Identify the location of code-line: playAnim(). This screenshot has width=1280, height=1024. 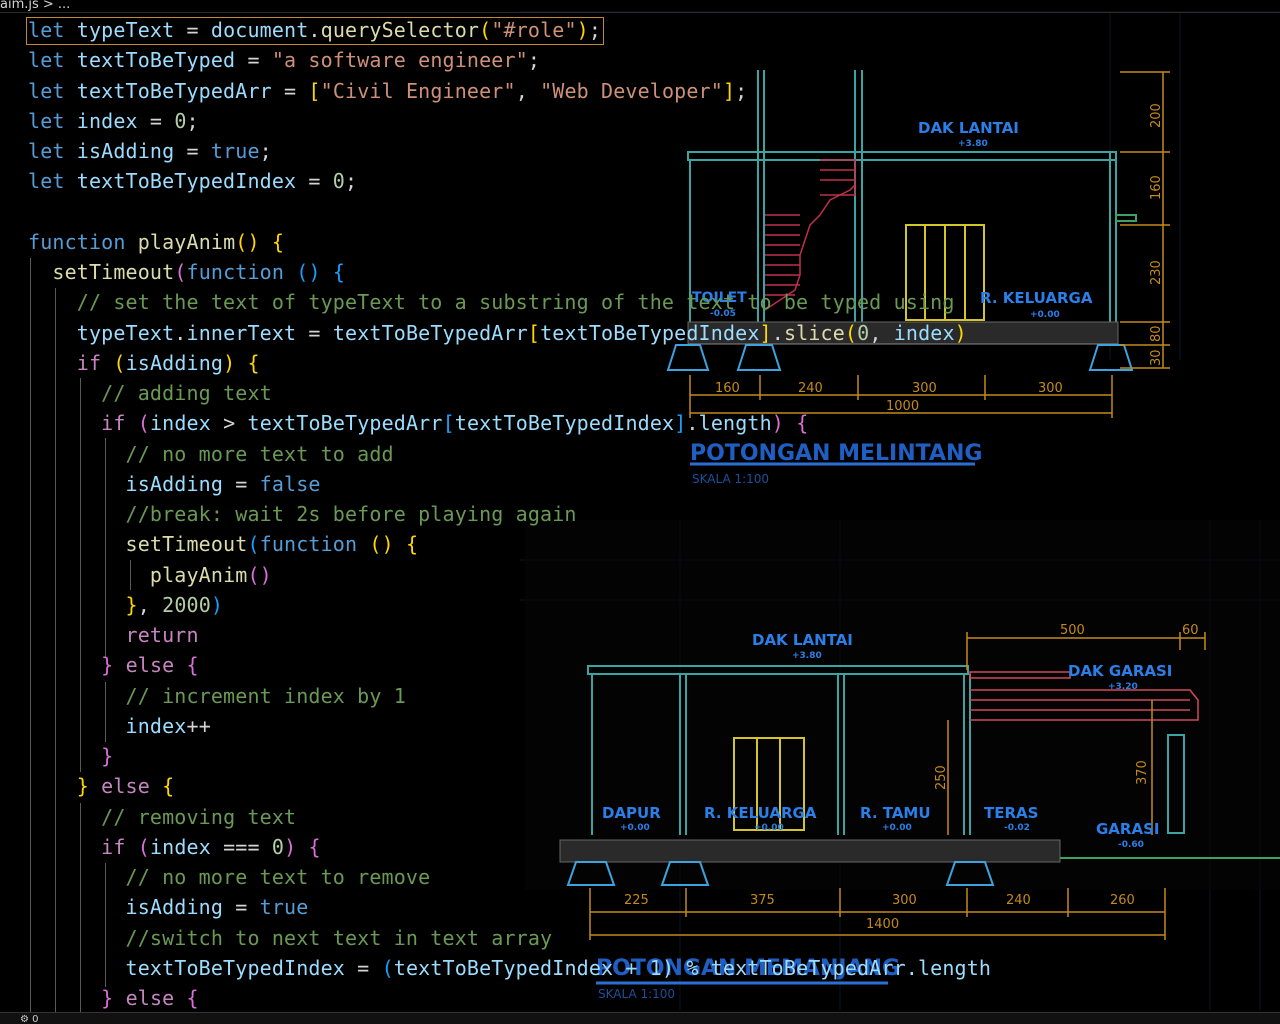
(150, 575).